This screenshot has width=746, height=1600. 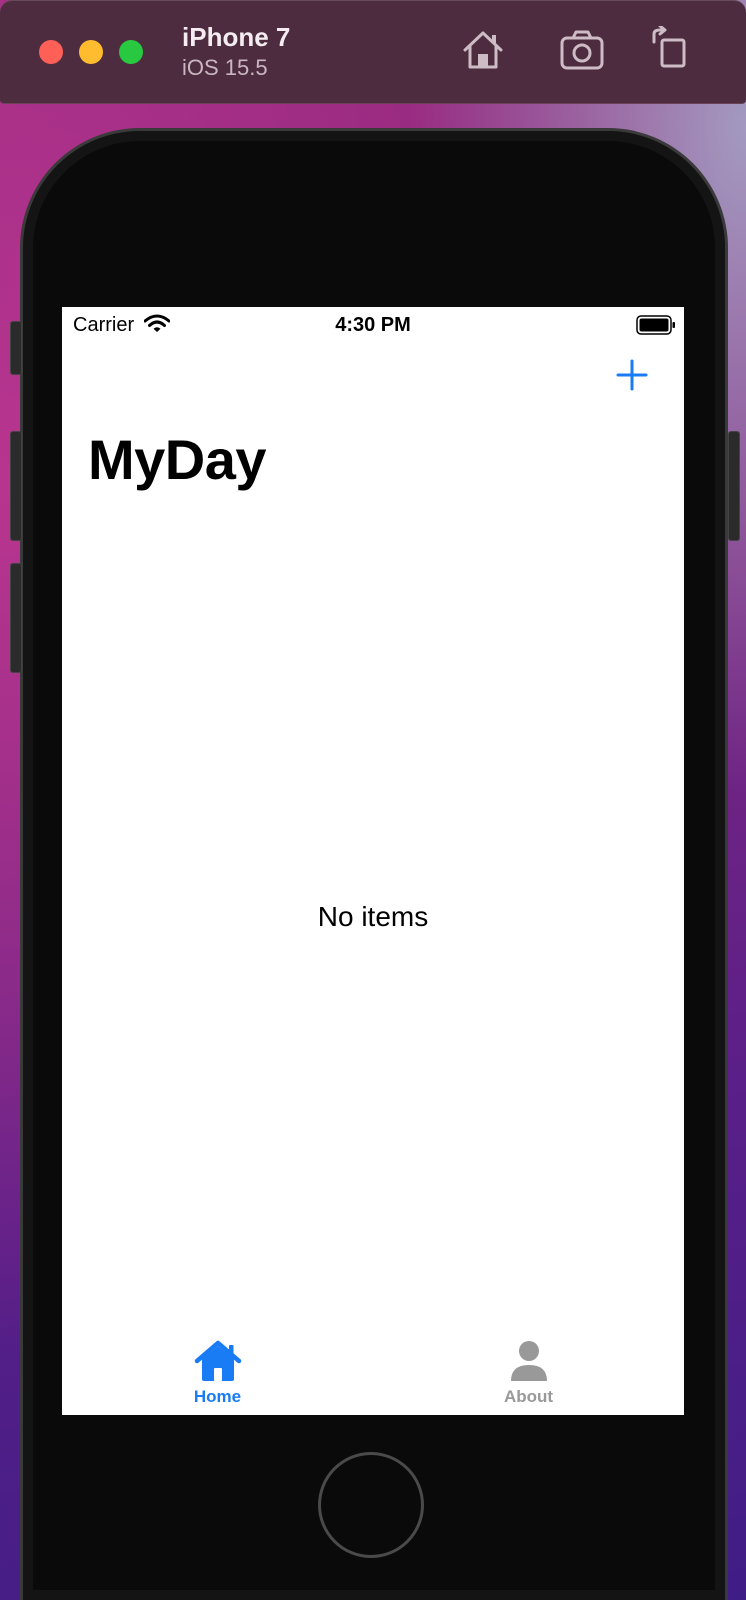 What do you see at coordinates (51, 52) in the screenshot?
I see `close-window-button` at bounding box center [51, 52].